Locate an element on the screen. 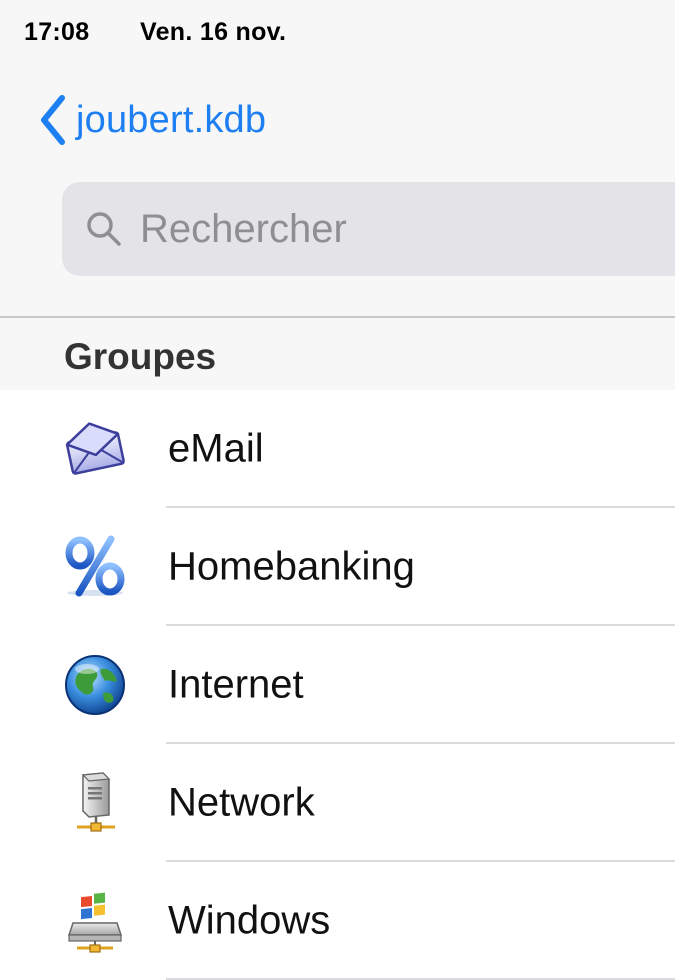 The image size is (675, 980). envelope-icon is located at coordinates (95, 449).